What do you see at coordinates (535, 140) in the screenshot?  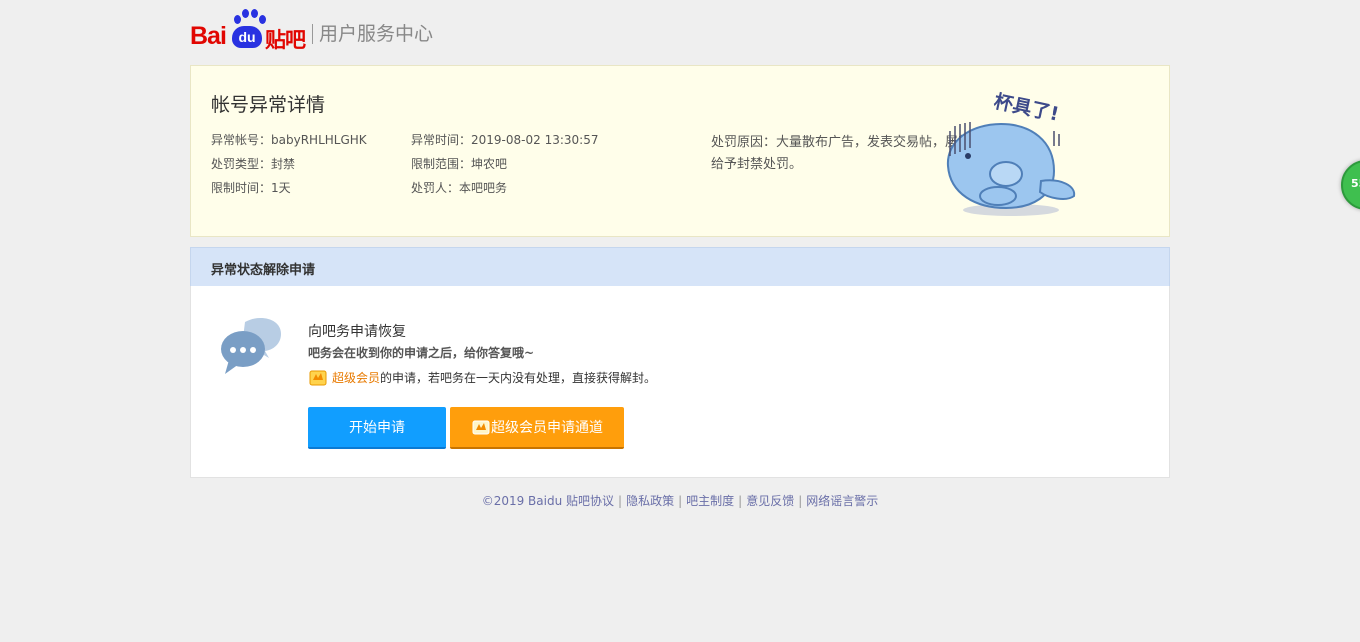 I see `abnormal-time-value: 2019-08-02 13:30:57` at bounding box center [535, 140].